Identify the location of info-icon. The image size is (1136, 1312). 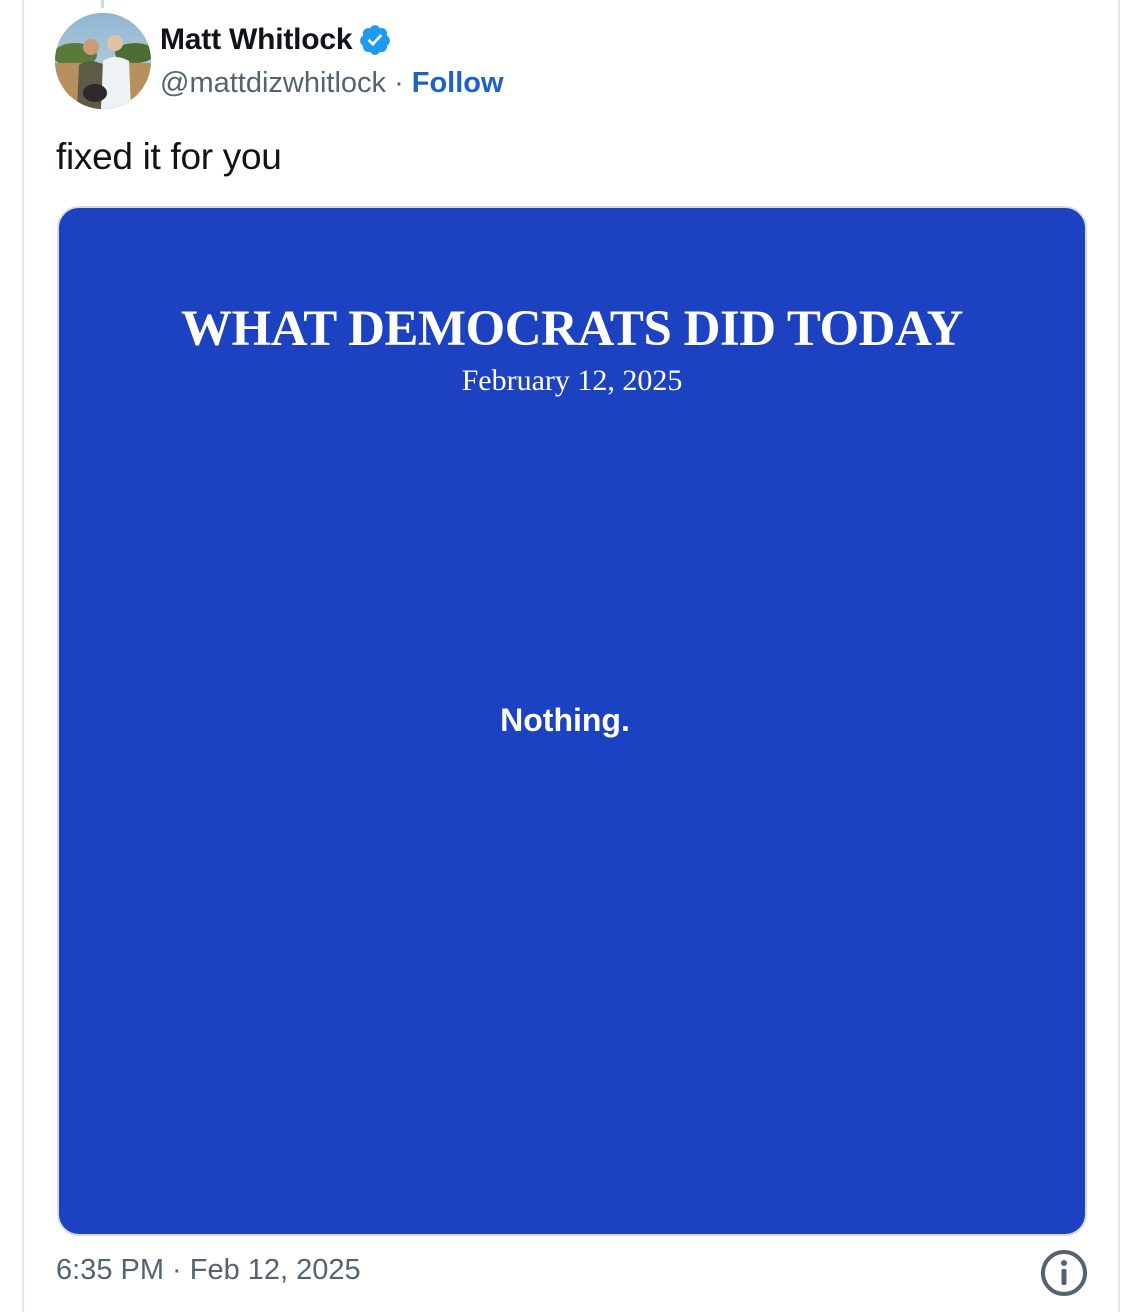
(1064, 1273).